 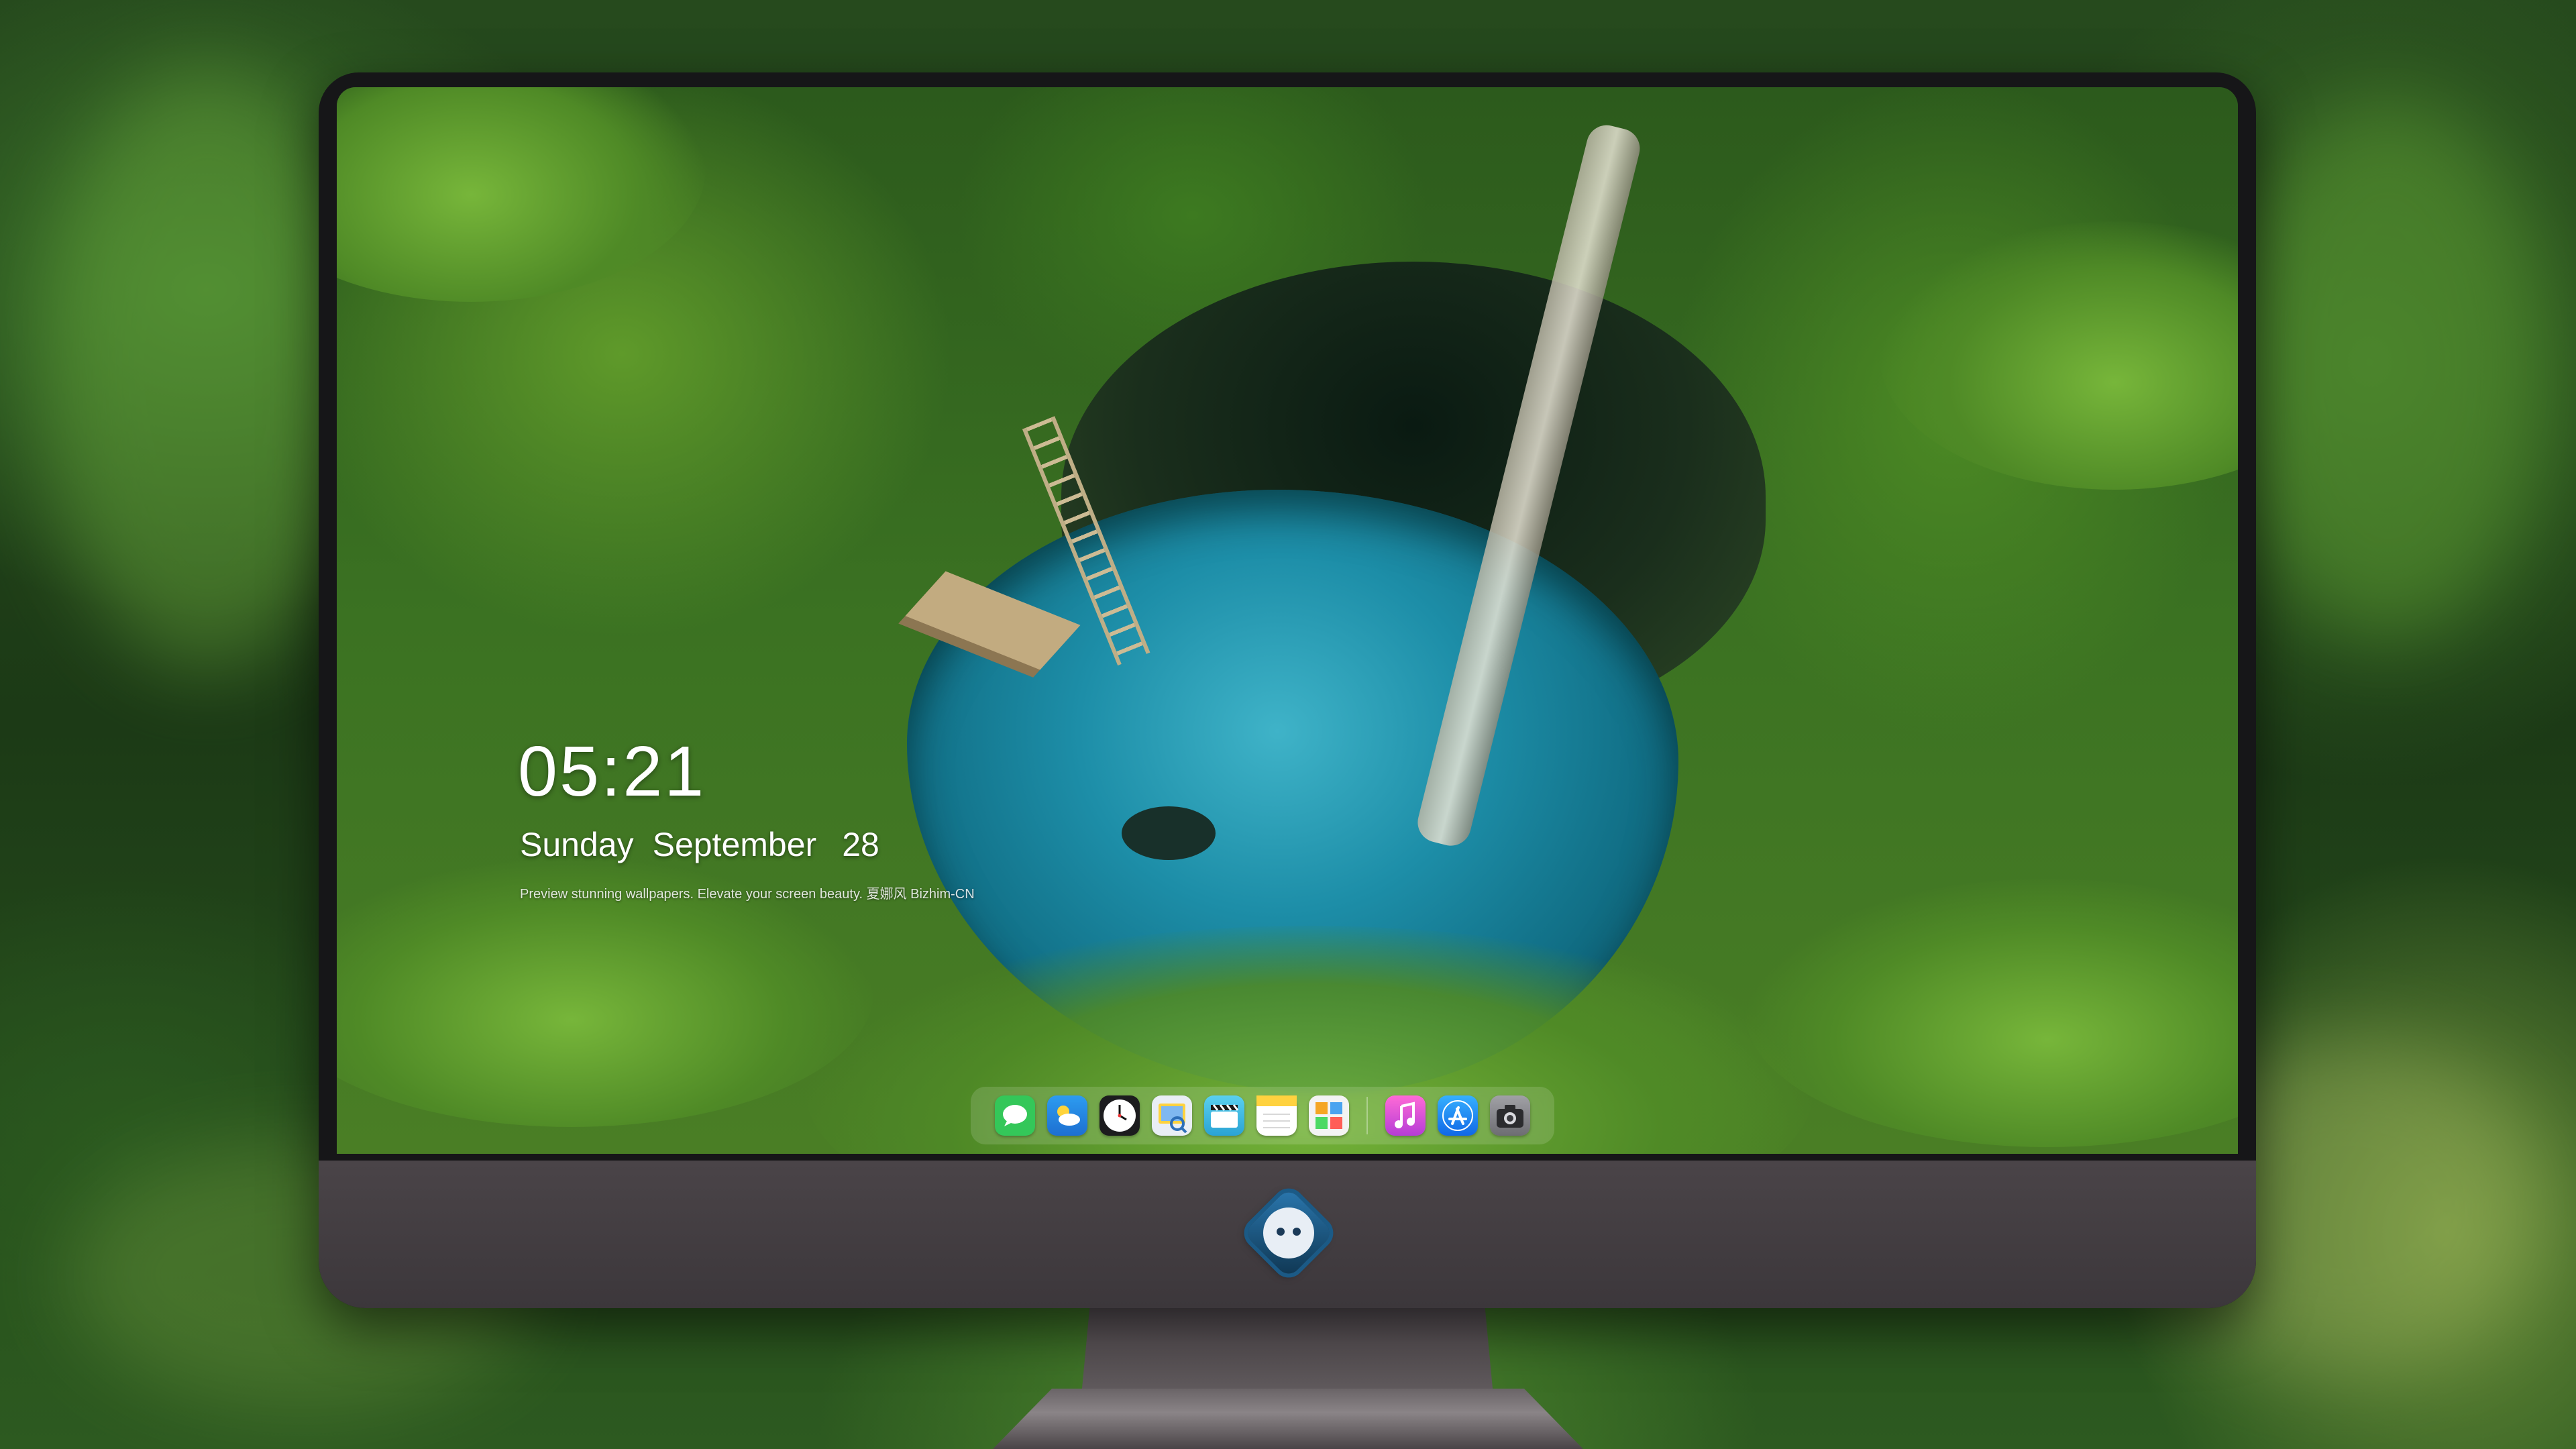 What do you see at coordinates (1458, 1115) in the screenshot?
I see `app-store-icon` at bounding box center [1458, 1115].